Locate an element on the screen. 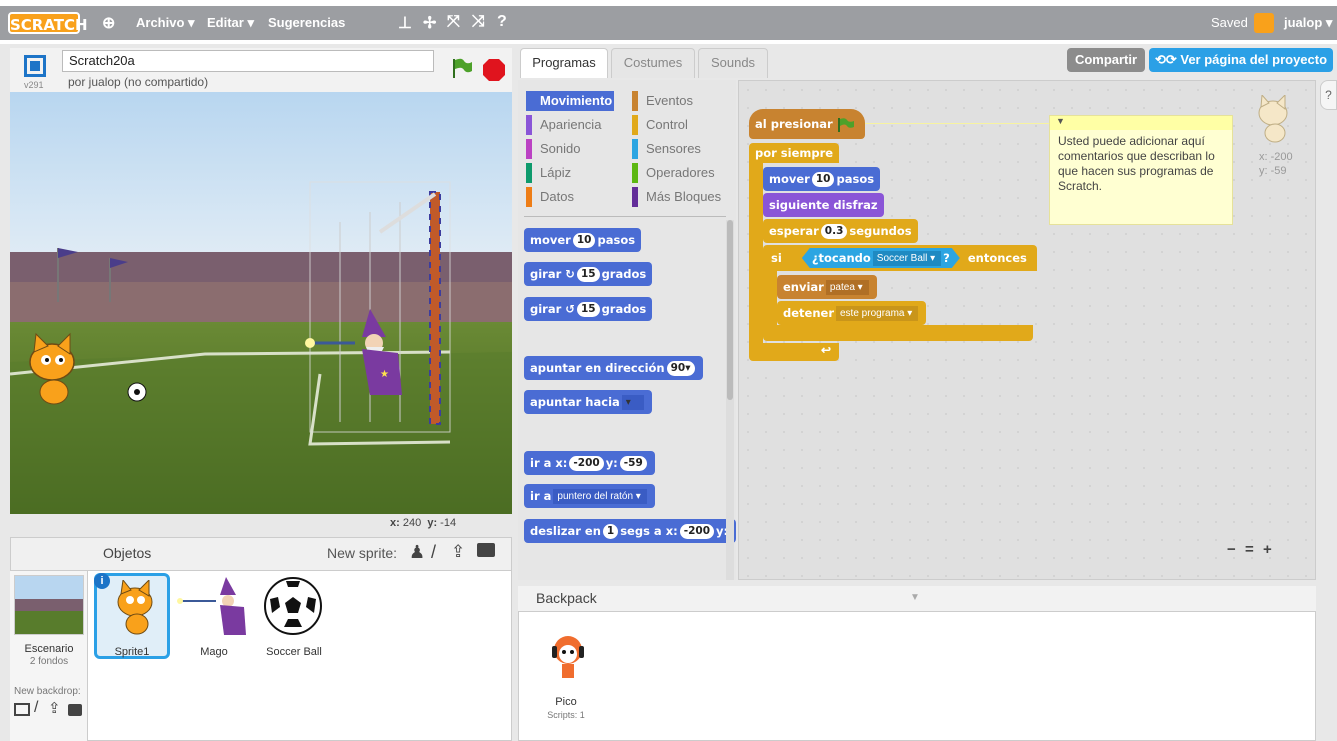 The width and height of the screenshot is (1337, 741). stage-thumbnail is located at coordinates (49, 605).